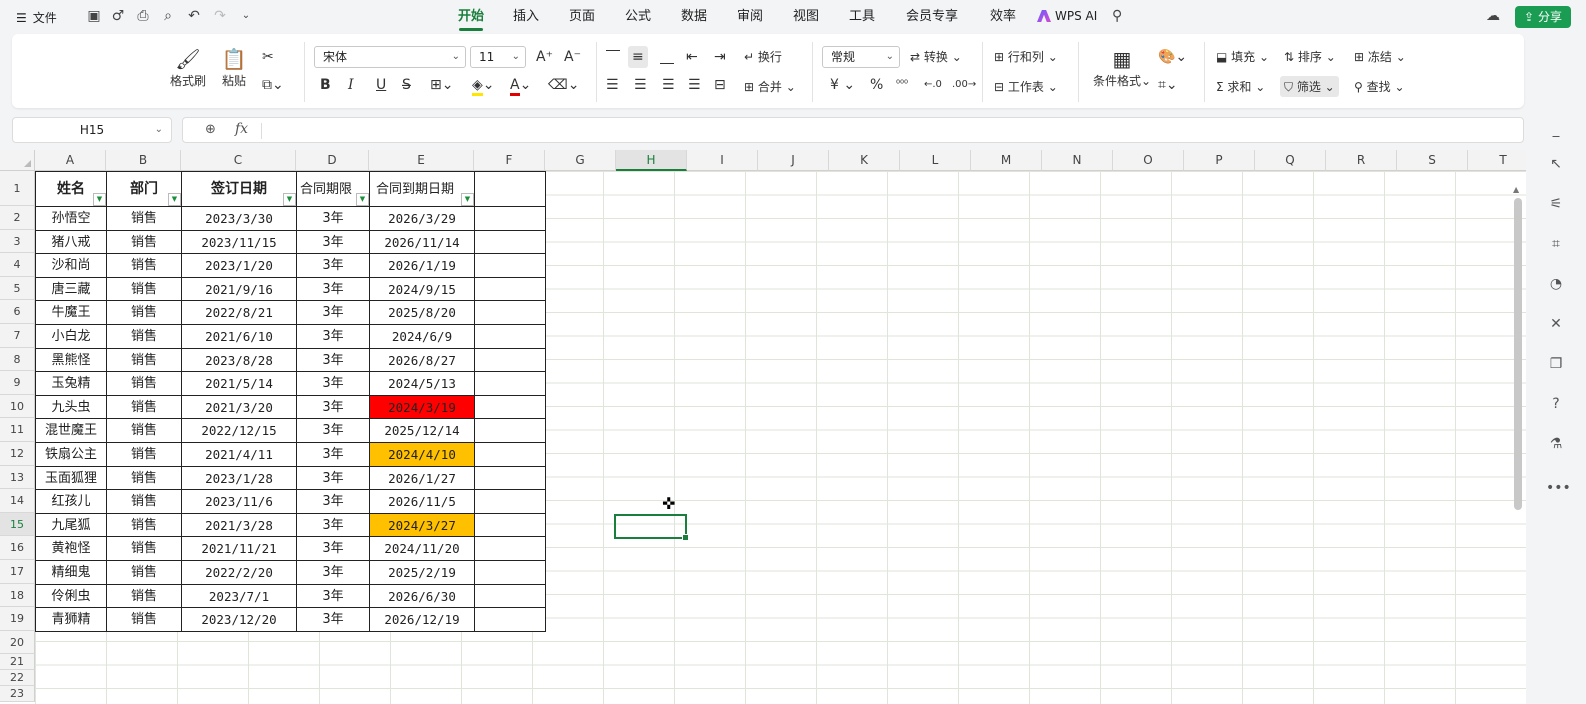 Image resolution: width=1586 pixels, height=704 pixels. Describe the element at coordinates (1242, 56) in the screenshot. I see `fill-button: ⬓ 填充 ⌄` at that location.